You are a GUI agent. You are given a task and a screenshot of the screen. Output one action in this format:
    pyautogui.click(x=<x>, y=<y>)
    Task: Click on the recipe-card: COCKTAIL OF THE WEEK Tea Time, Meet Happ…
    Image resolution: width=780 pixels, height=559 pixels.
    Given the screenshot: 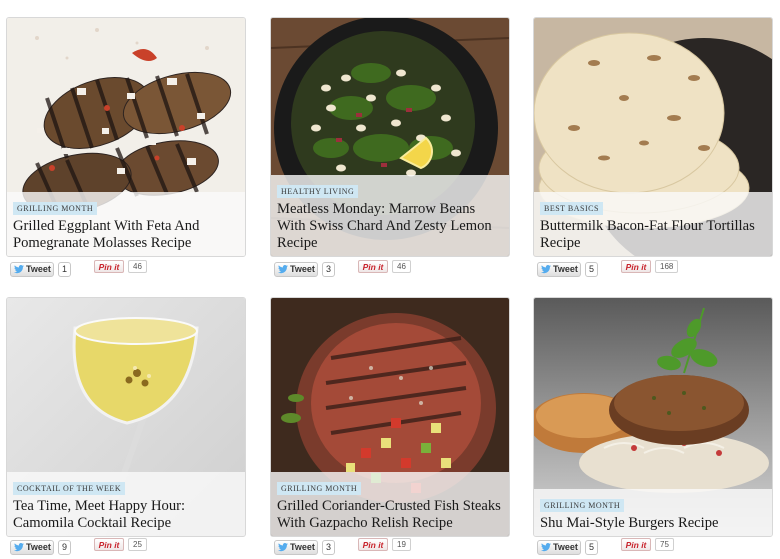 What is the action you would take?
    pyautogui.click(x=126, y=417)
    